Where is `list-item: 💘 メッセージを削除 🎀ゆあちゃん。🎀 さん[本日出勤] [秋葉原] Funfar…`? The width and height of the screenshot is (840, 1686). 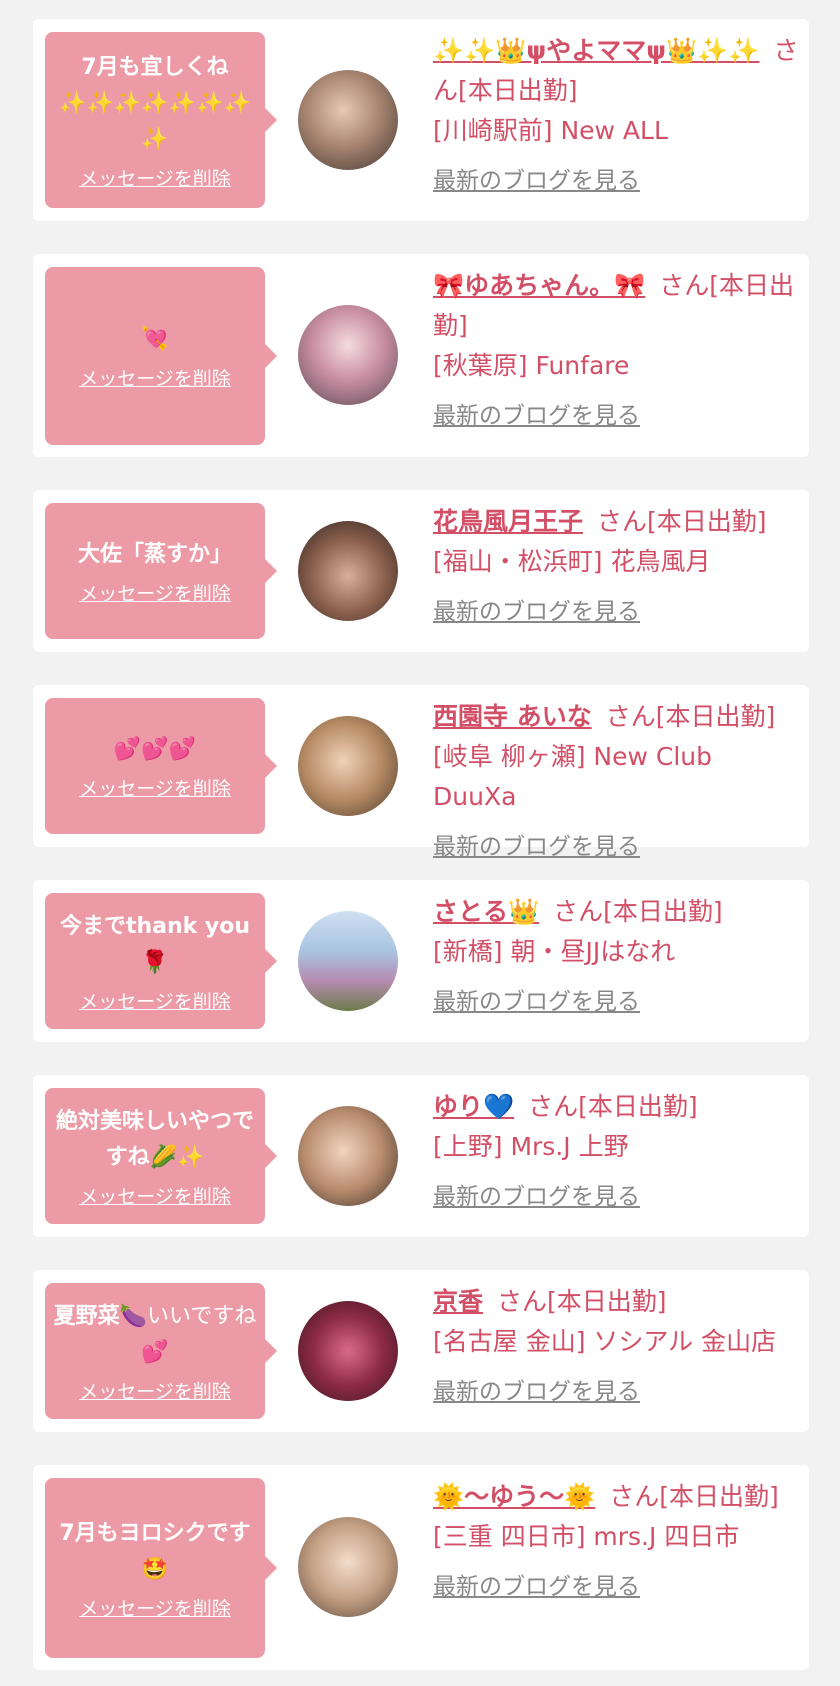
list-item: 💘 メッセージを削除 🎀ゆあちゃん。🎀 さん[本日出勤] [秋葉原] Funfar… is located at coordinates (421, 355).